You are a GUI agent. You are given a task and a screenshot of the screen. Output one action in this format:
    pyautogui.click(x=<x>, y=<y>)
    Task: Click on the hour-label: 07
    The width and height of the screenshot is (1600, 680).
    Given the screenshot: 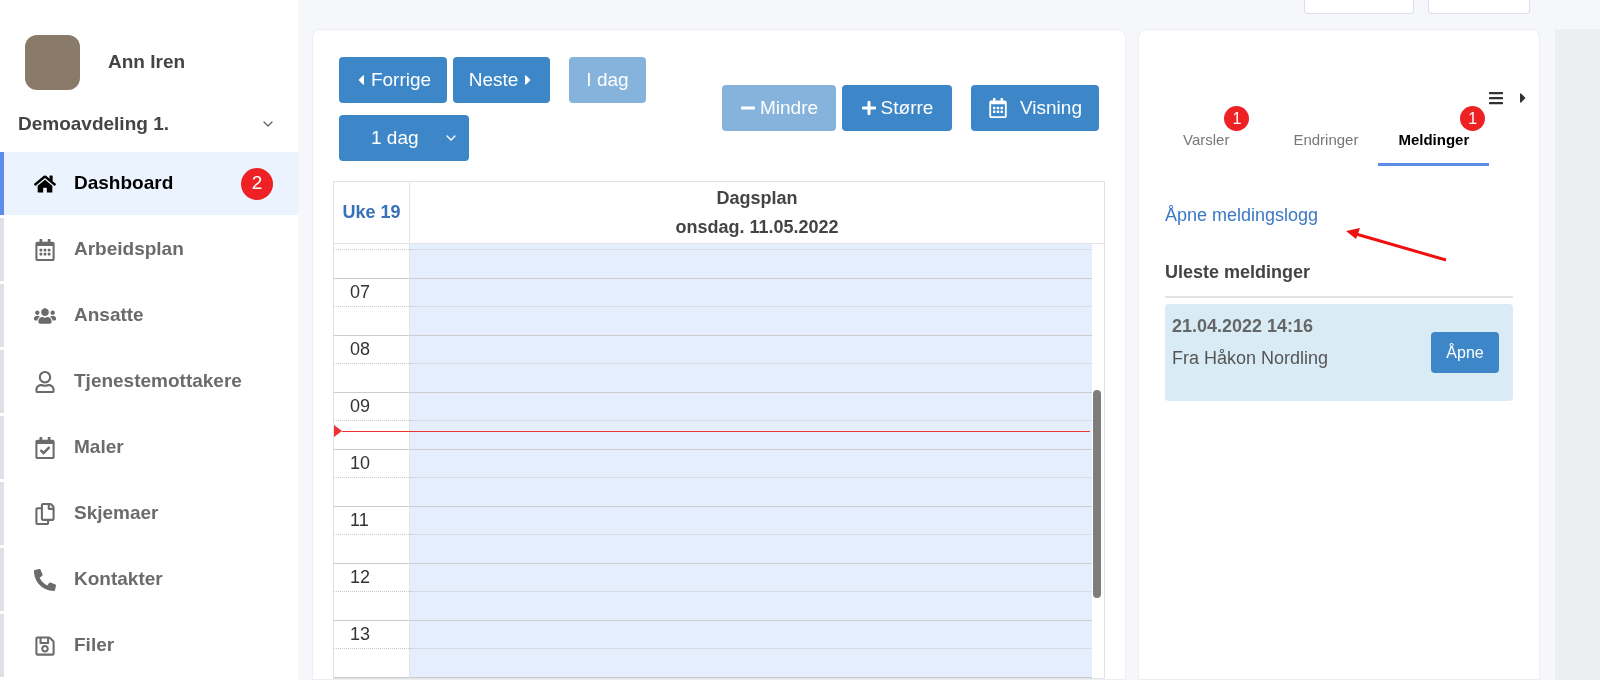 What is the action you would take?
    pyautogui.click(x=360, y=292)
    